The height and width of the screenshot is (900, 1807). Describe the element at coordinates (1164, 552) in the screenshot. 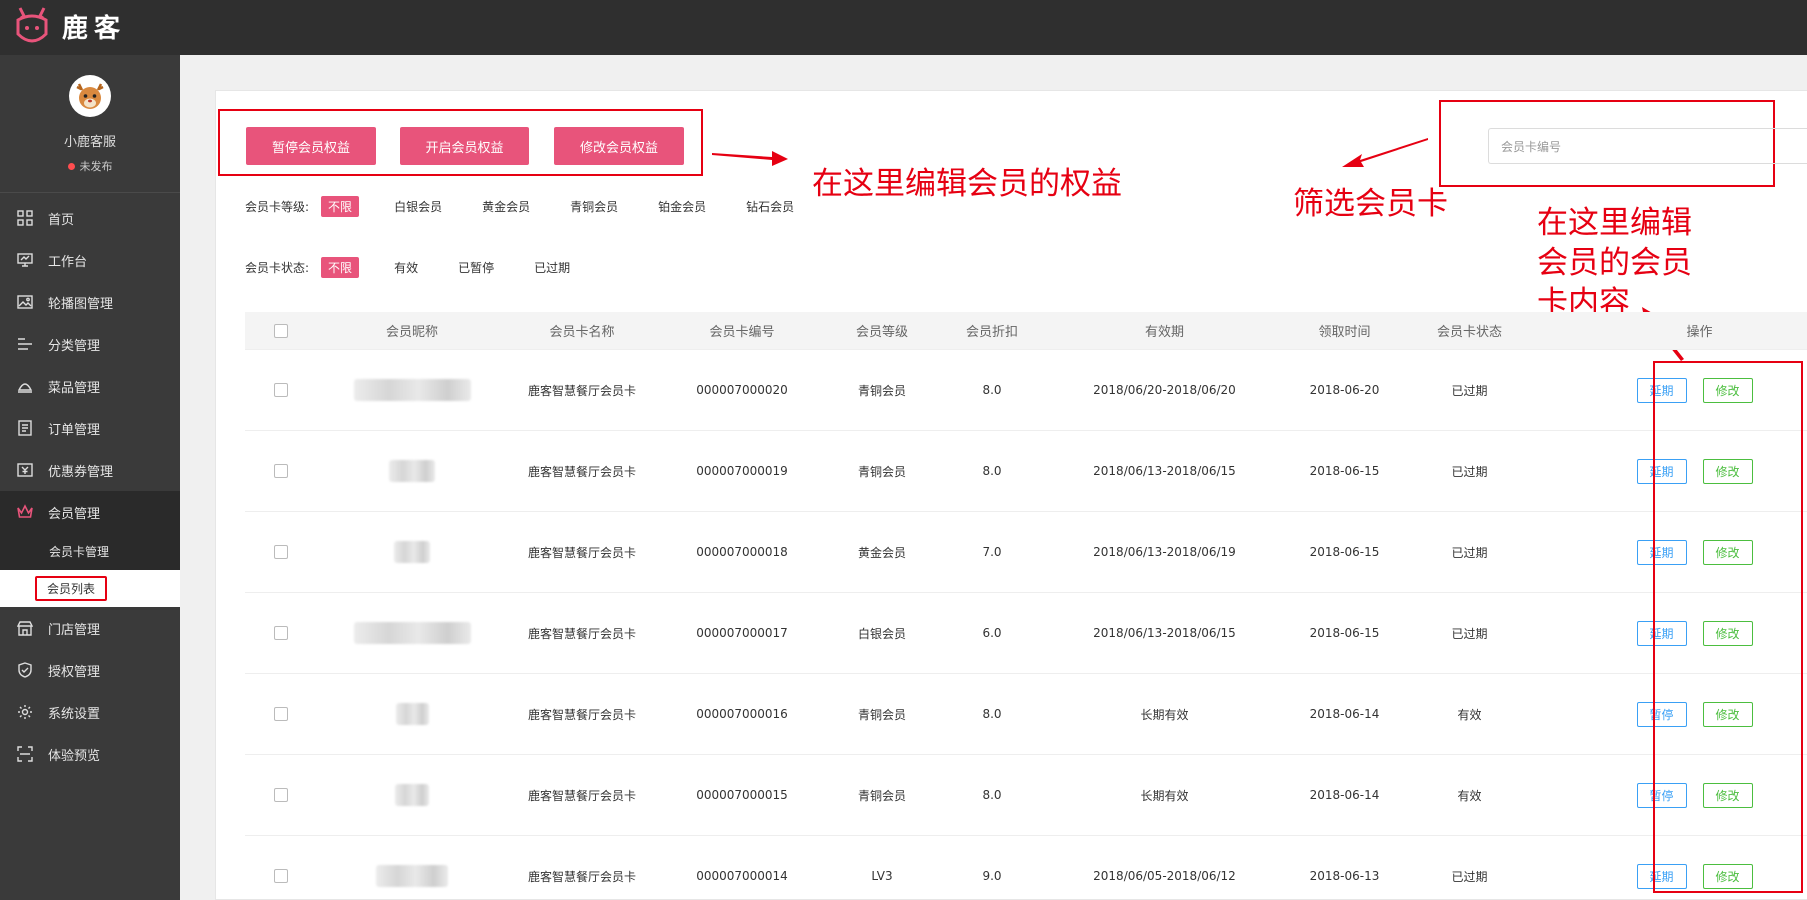

I see `cell-validity: 2018/06/13-2018/06/19` at that location.